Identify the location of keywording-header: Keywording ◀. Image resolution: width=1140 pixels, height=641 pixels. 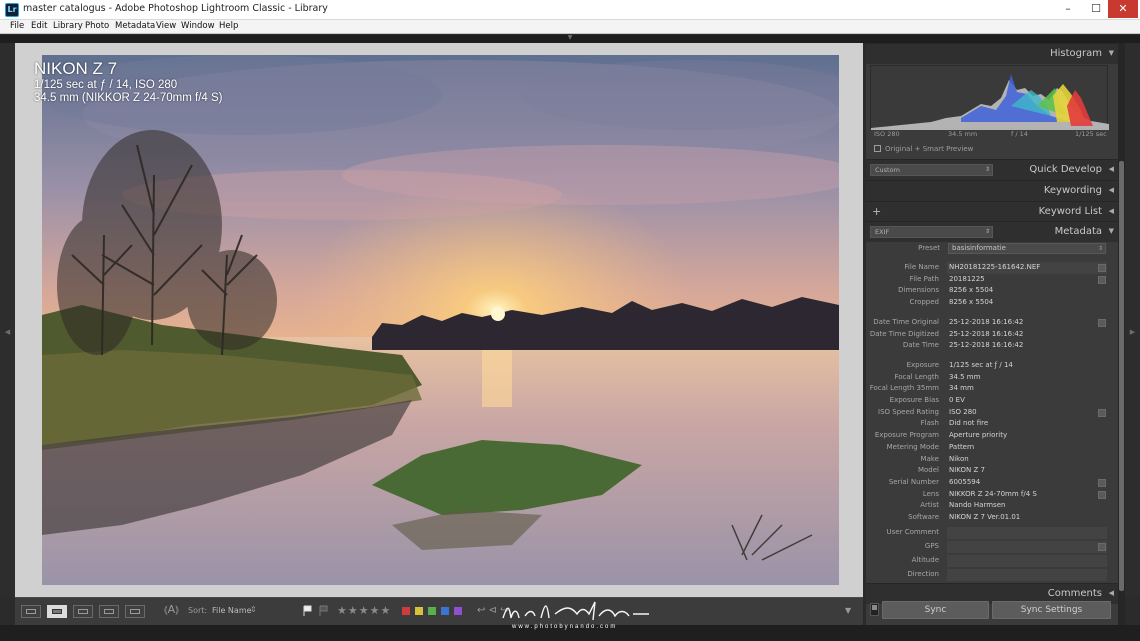
(993, 190).